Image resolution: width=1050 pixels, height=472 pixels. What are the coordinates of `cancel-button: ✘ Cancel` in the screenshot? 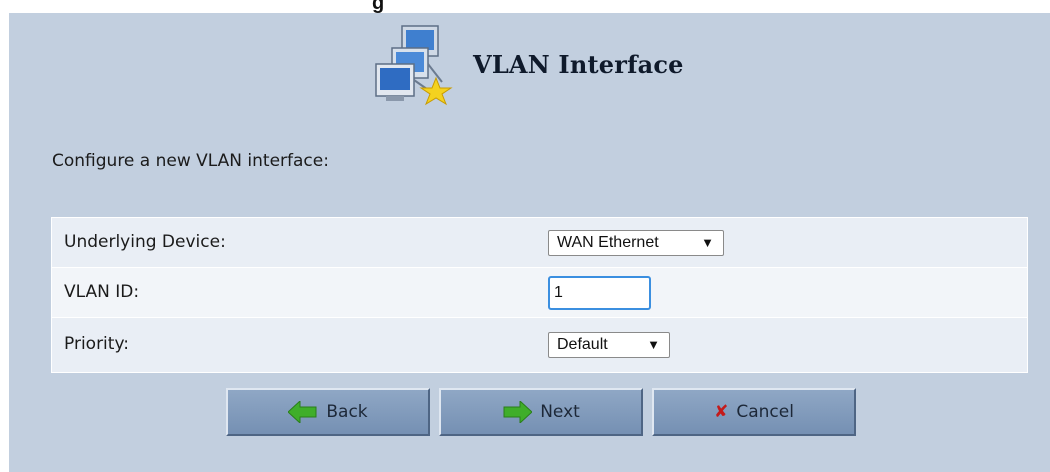 It's located at (754, 412).